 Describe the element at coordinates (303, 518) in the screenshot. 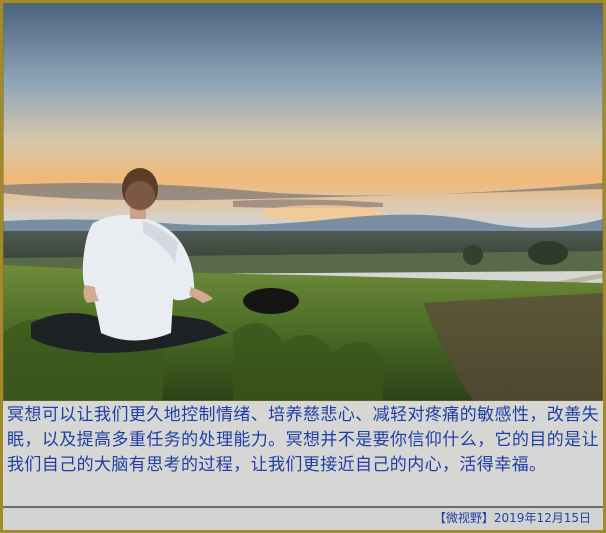

I see `footer-bar: 【微视野】2019年12月15日` at that location.